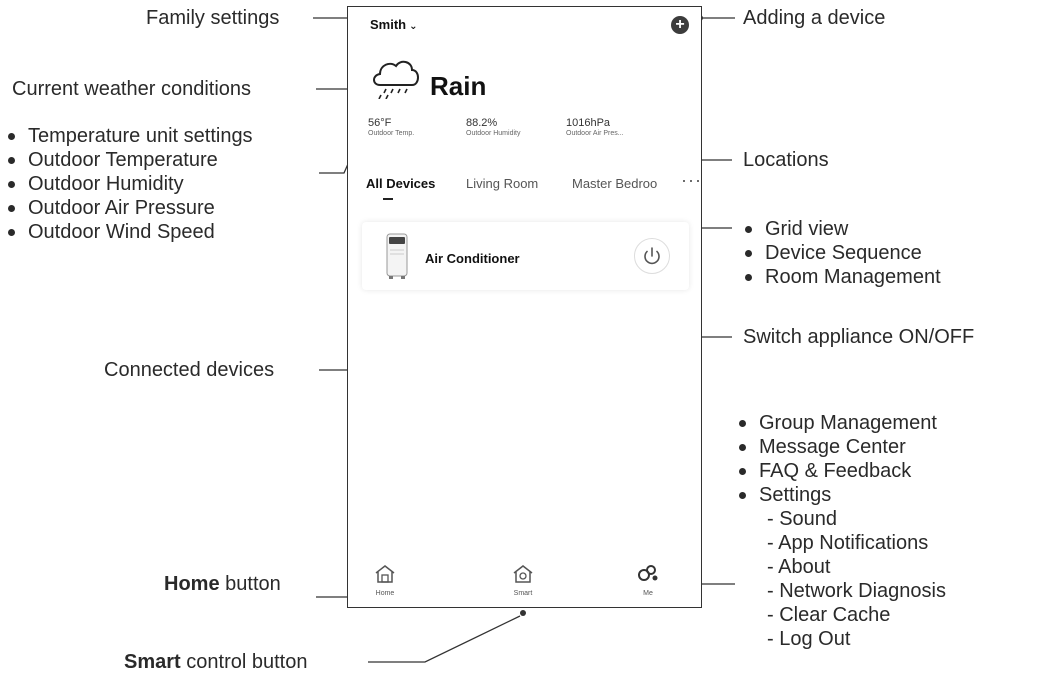 The height and width of the screenshot is (675, 1048). I want to click on family-name: Smith, so click(388, 24).